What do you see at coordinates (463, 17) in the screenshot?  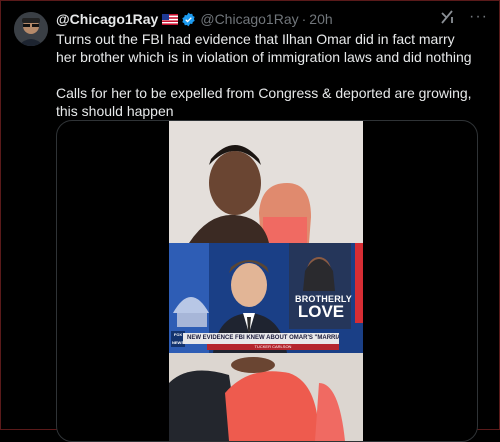 I see `header-actions: ···` at bounding box center [463, 17].